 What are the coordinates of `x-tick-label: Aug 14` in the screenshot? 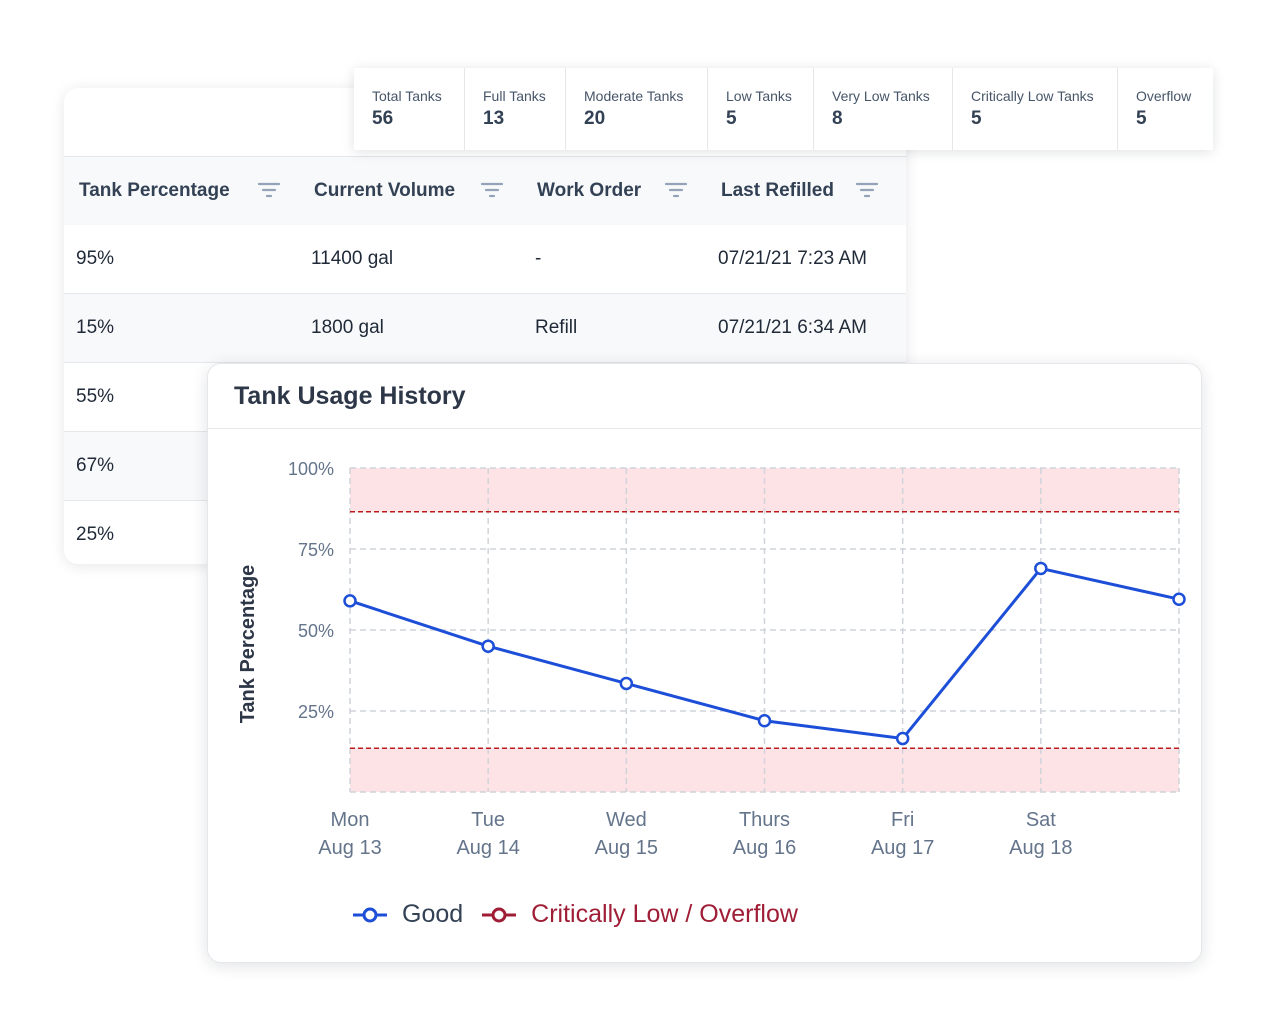 It's located at (487, 848).